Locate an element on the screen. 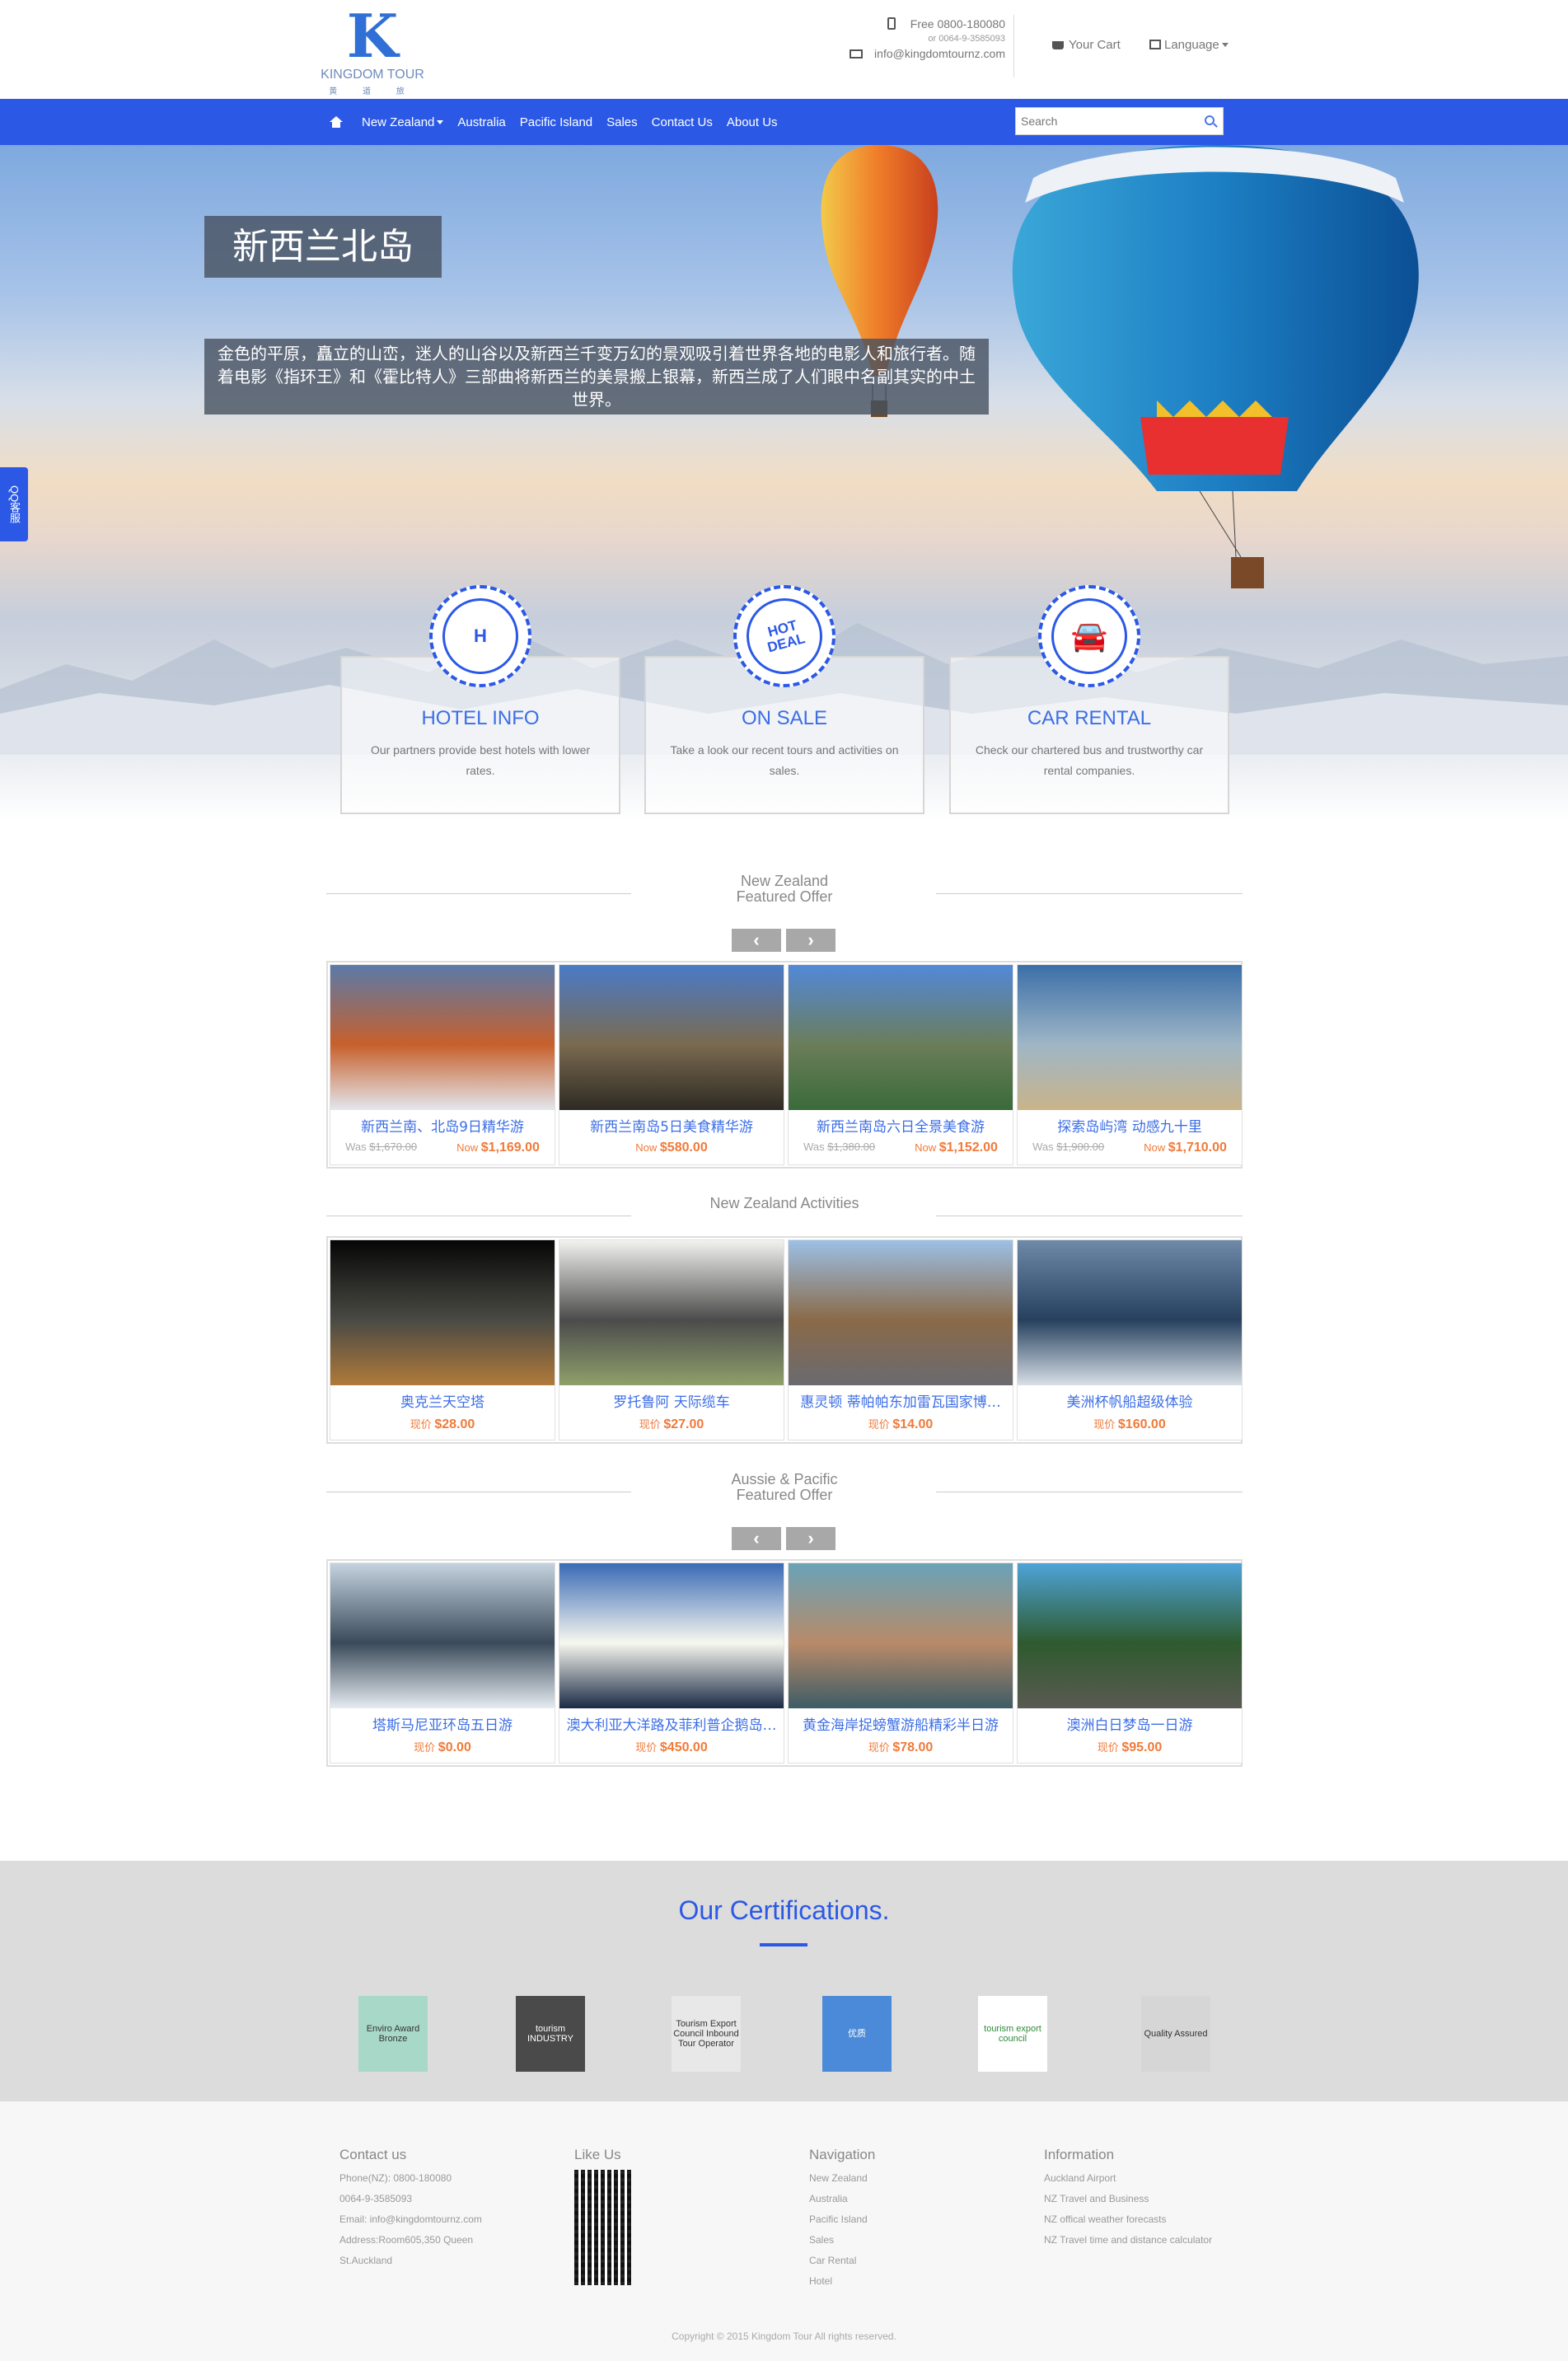 The width and height of the screenshot is (1568, 2361). tour-title: 探索岛屿湾 动感九十里 is located at coordinates (1130, 1125).